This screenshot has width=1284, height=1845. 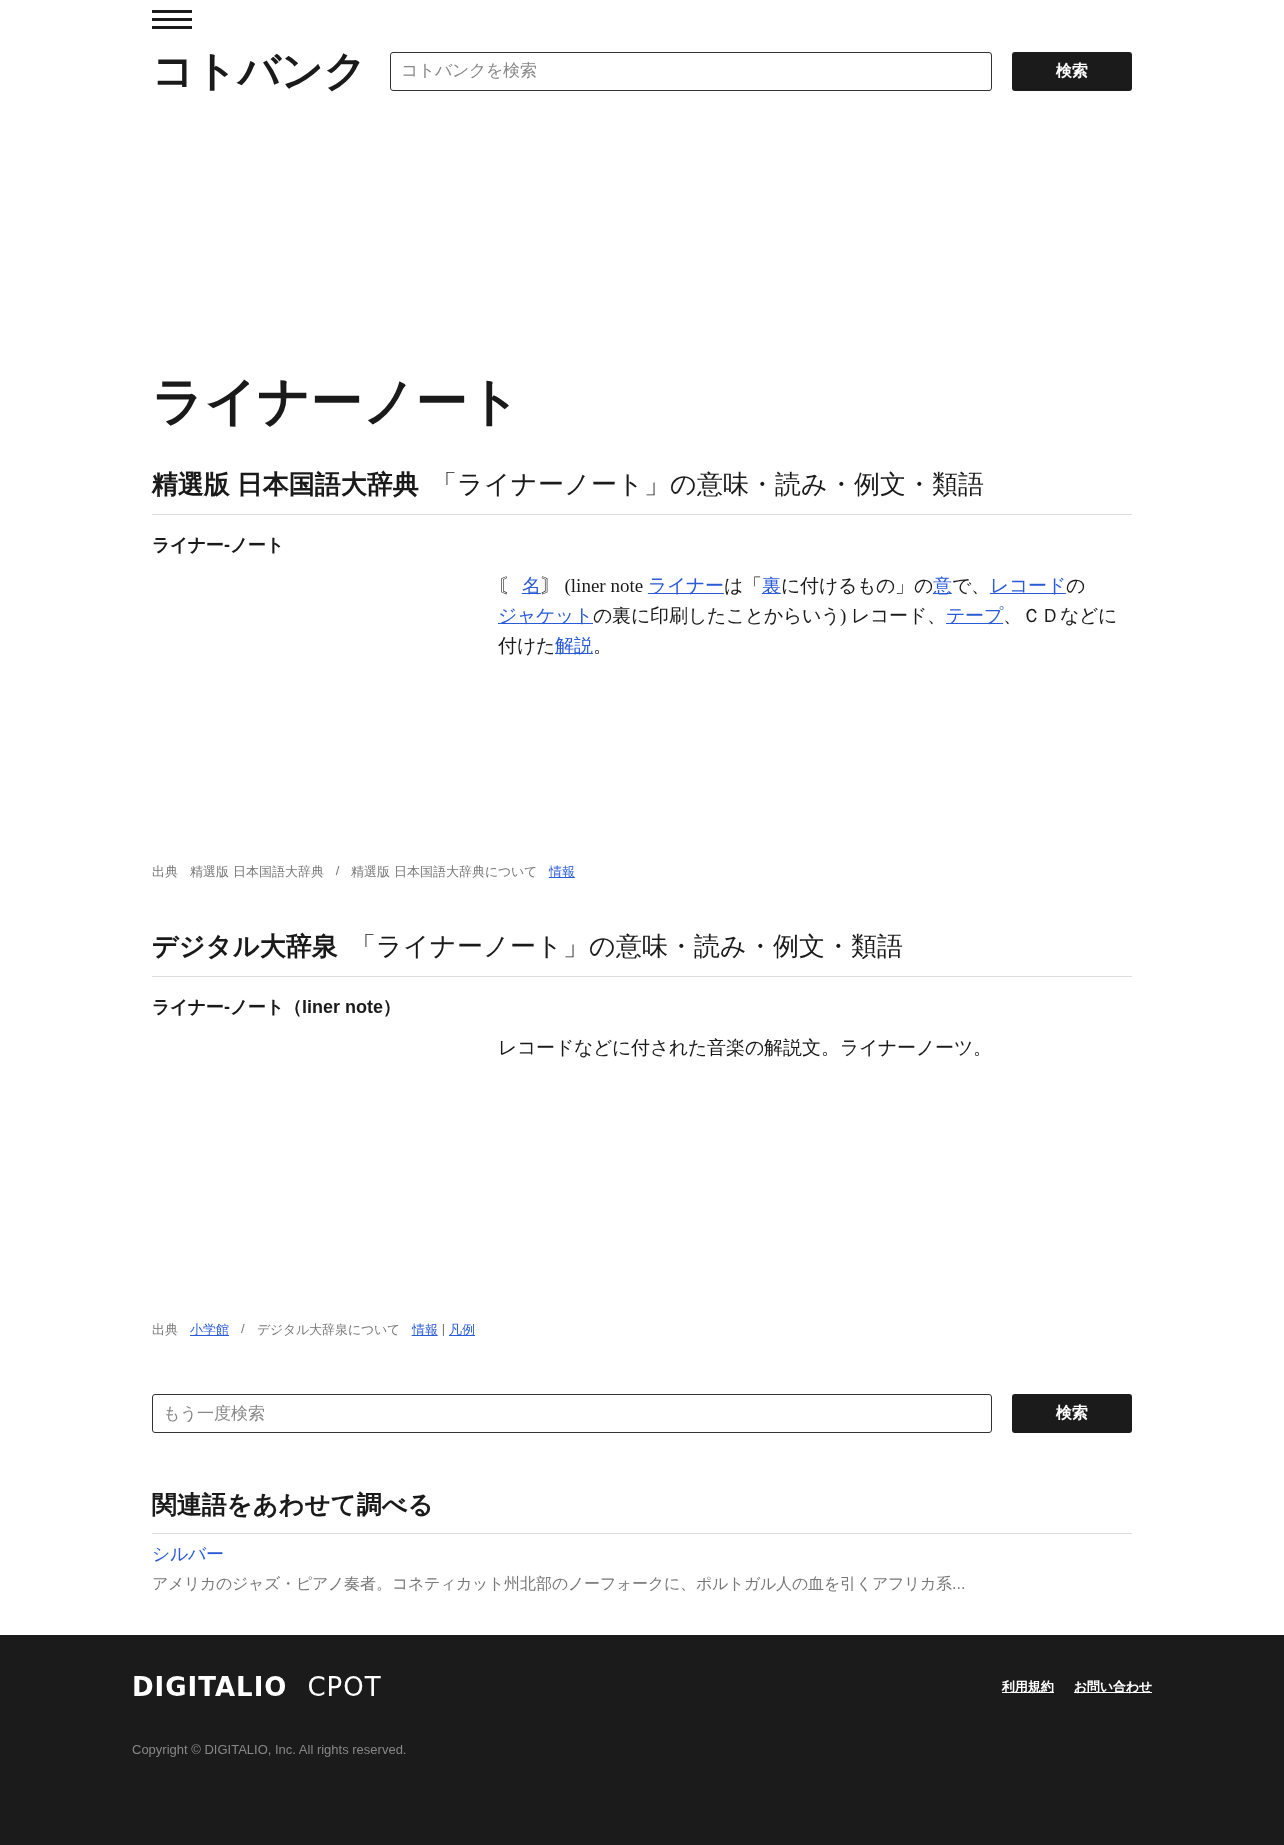 I want to click on source-text: デジタル大辞泉について, so click(x=328, y=1330).